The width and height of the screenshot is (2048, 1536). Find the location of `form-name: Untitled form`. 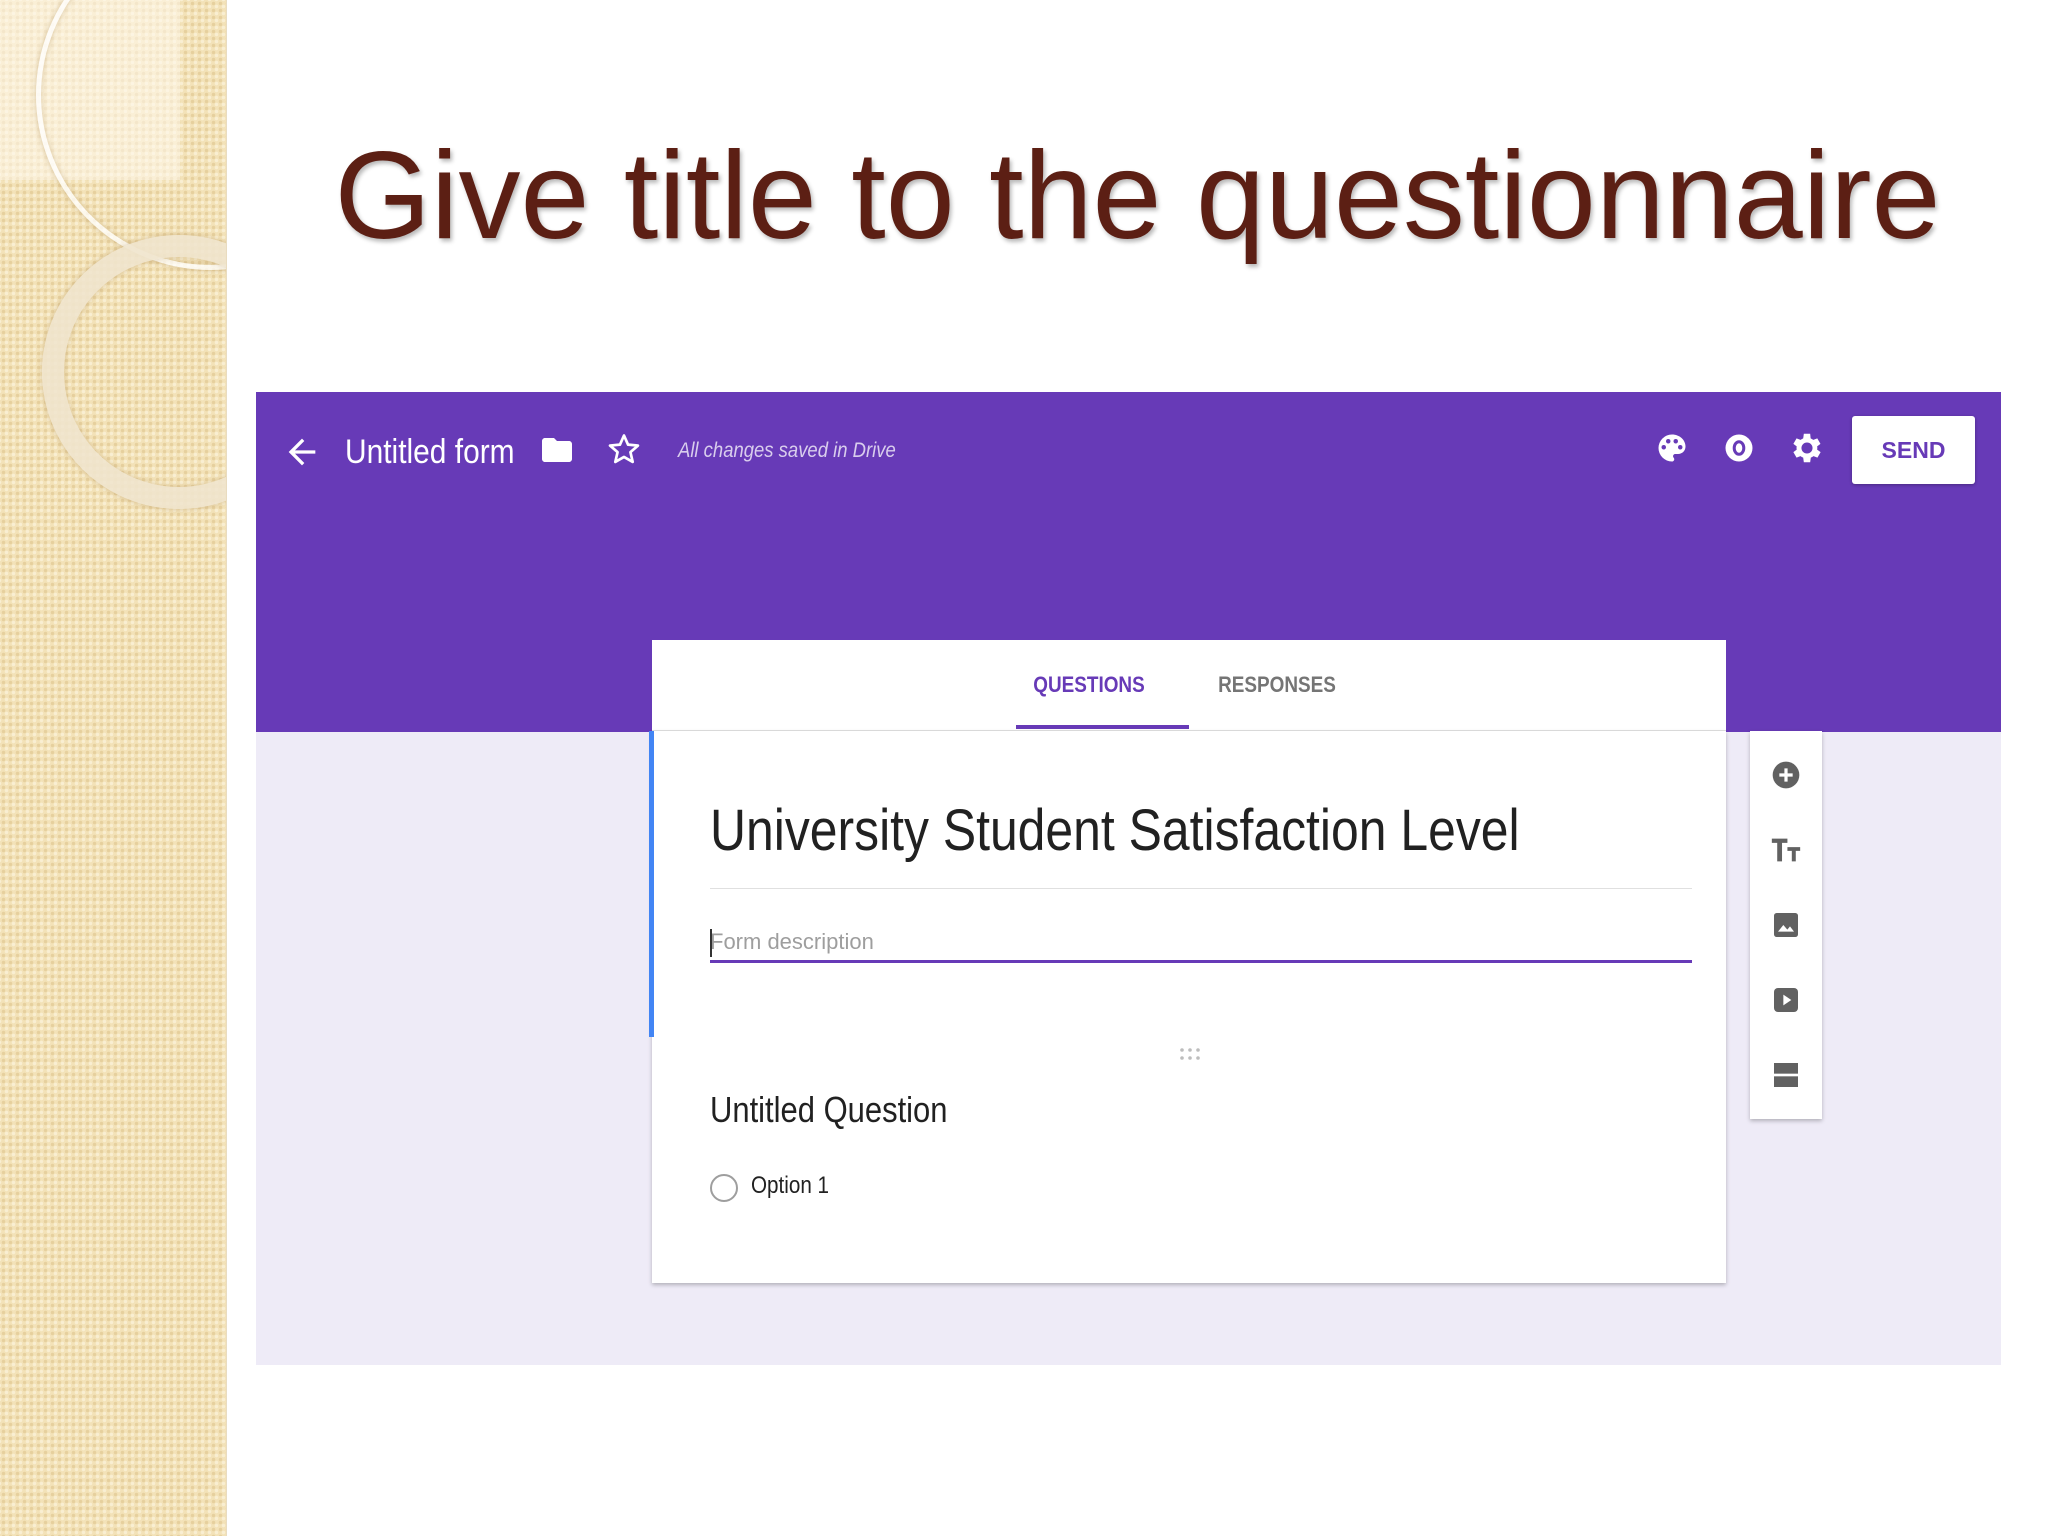

form-name: Untitled form is located at coordinates (430, 452).